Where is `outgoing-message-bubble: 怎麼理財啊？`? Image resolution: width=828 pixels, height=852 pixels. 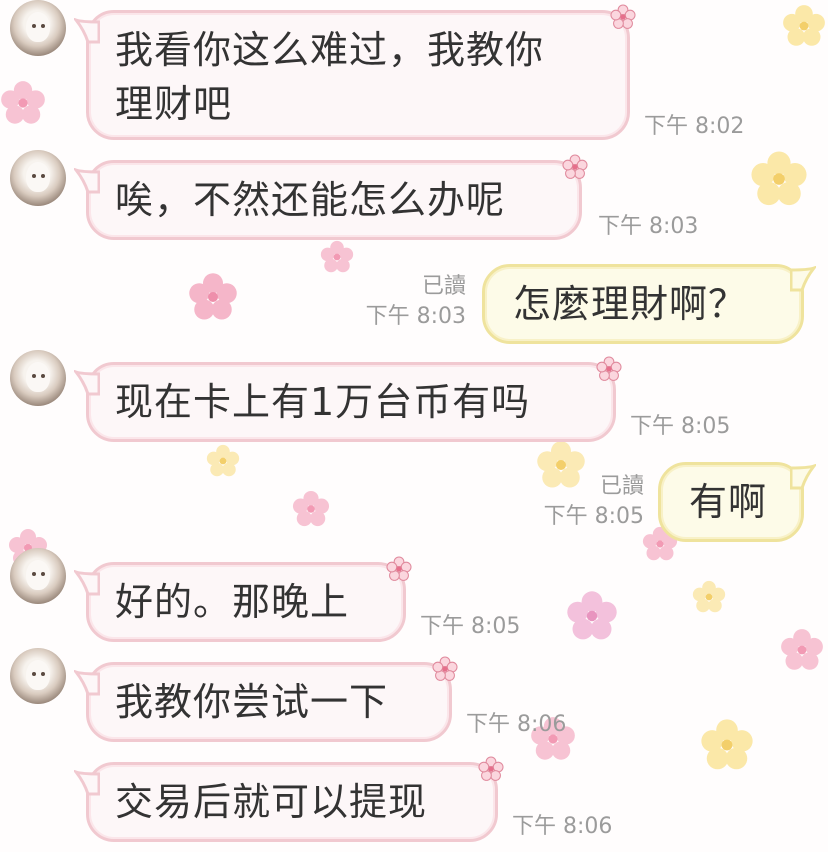 outgoing-message-bubble: 怎麼理財啊？ is located at coordinates (643, 304).